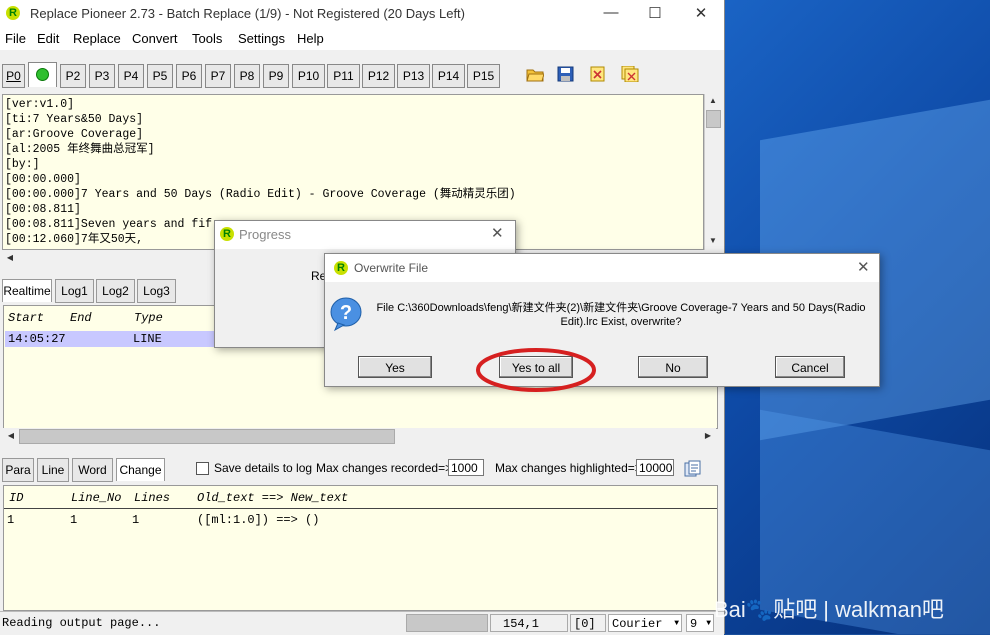  What do you see at coordinates (395, 367) in the screenshot?
I see `yes-button: Yes` at bounding box center [395, 367].